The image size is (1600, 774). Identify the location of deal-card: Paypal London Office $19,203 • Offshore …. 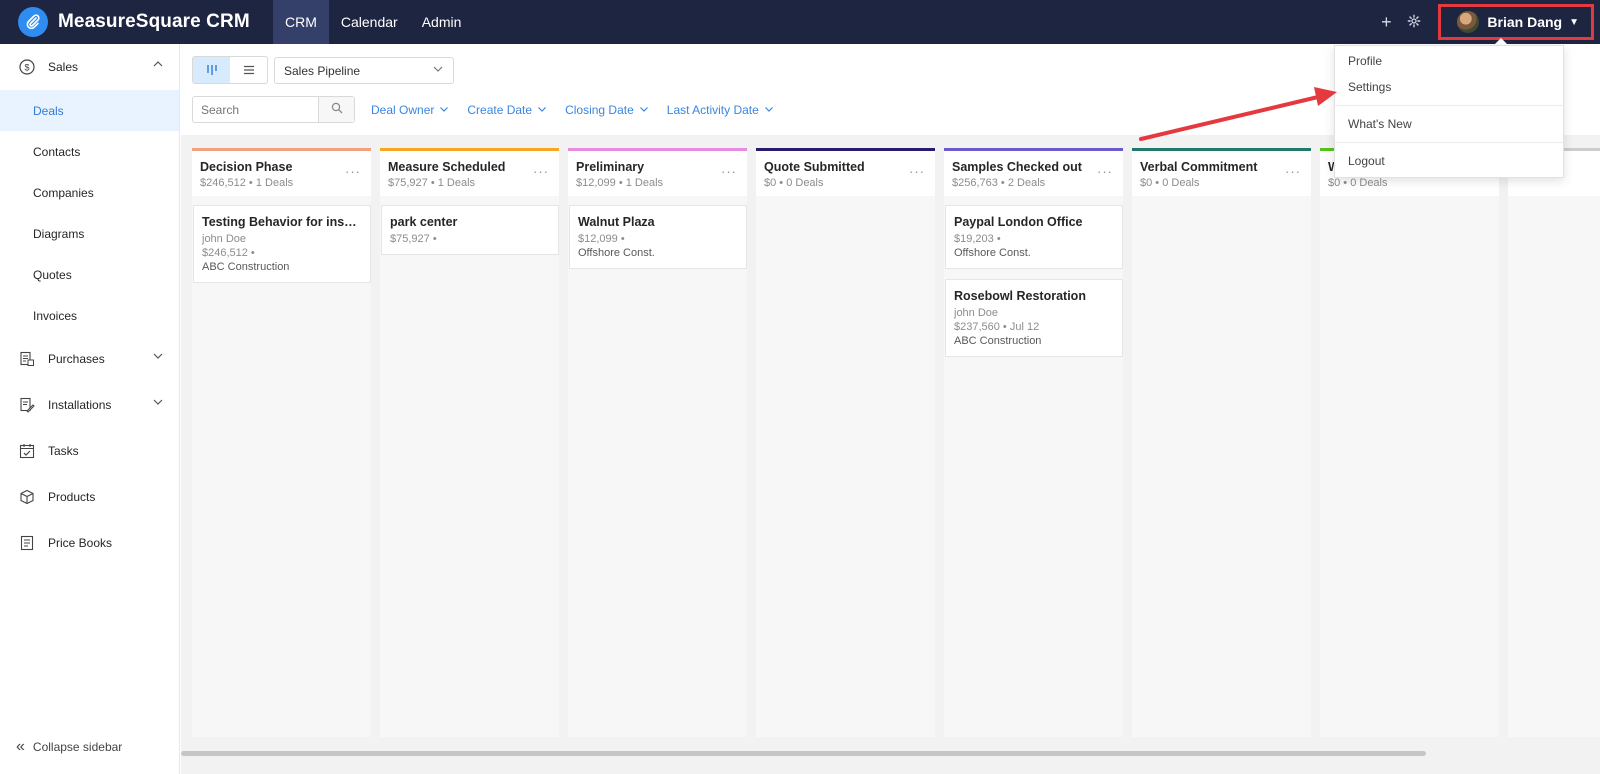
(1034, 237).